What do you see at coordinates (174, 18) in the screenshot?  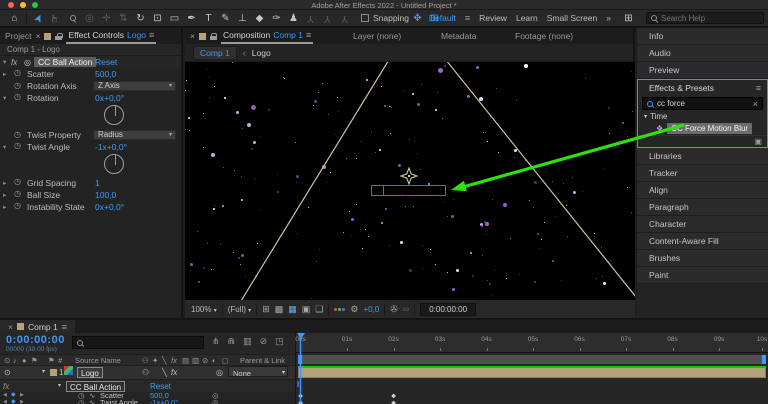 I see `rectangle-tool-button: ▭` at bounding box center [174, 18].